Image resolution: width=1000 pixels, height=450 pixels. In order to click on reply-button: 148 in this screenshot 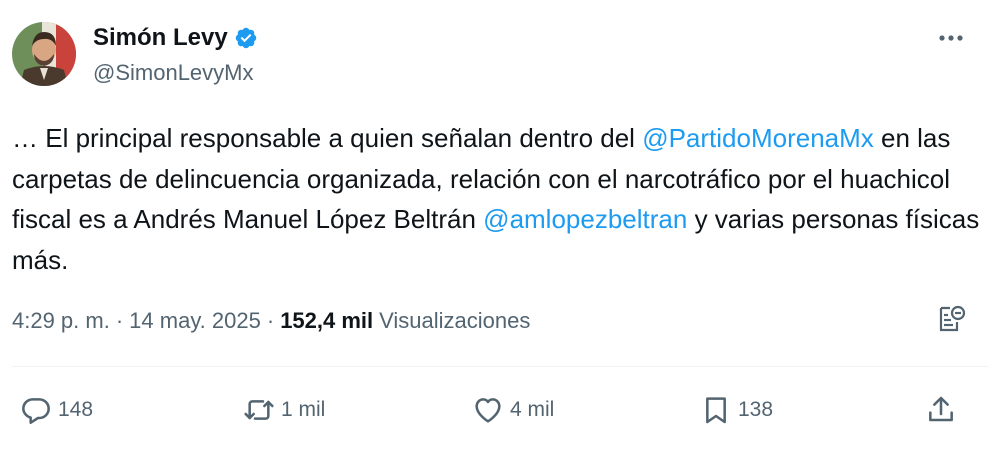, I will do `click(56, 410)`.